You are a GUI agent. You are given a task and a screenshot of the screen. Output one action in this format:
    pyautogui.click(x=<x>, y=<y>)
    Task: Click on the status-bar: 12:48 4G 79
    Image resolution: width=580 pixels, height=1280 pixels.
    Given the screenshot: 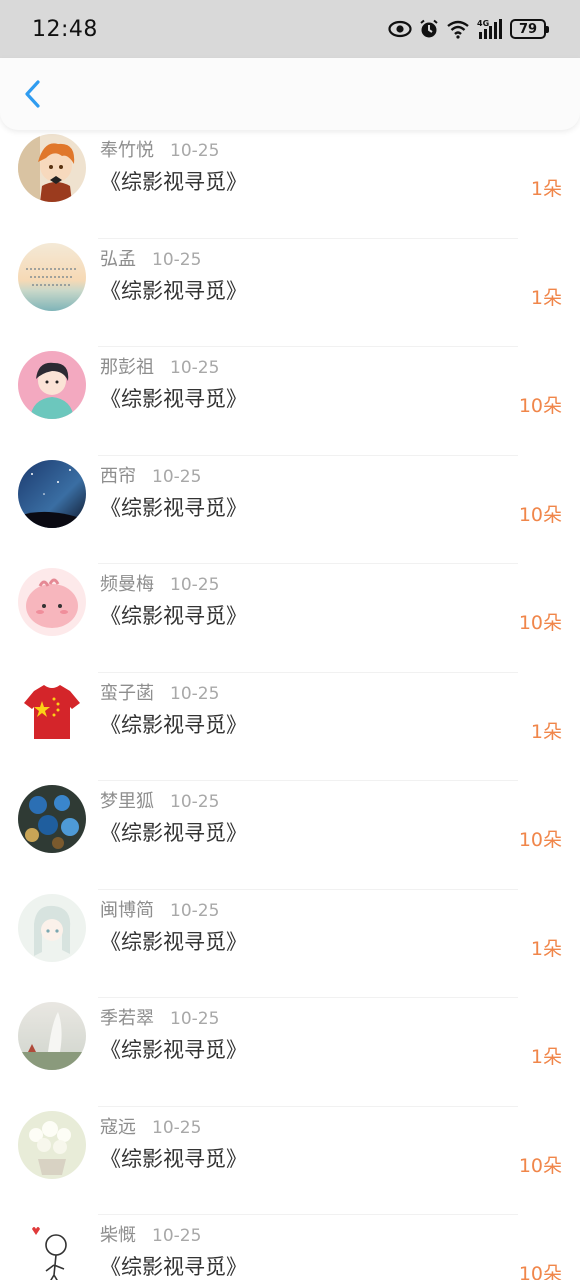 What is the action you would take?
    pyautogui.click(x=290, y=29)
    